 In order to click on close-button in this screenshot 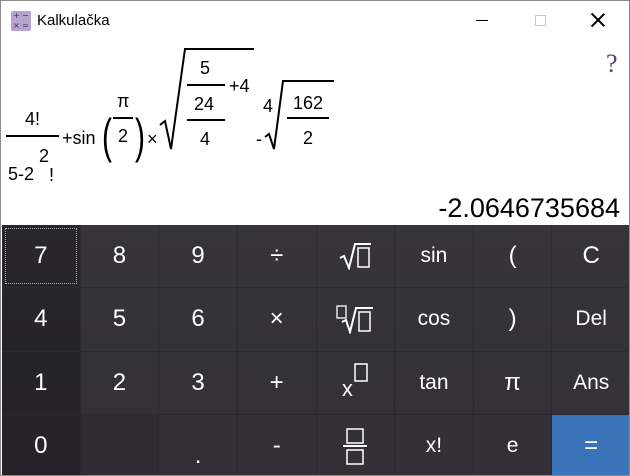, I will do `click(598, 20)`.